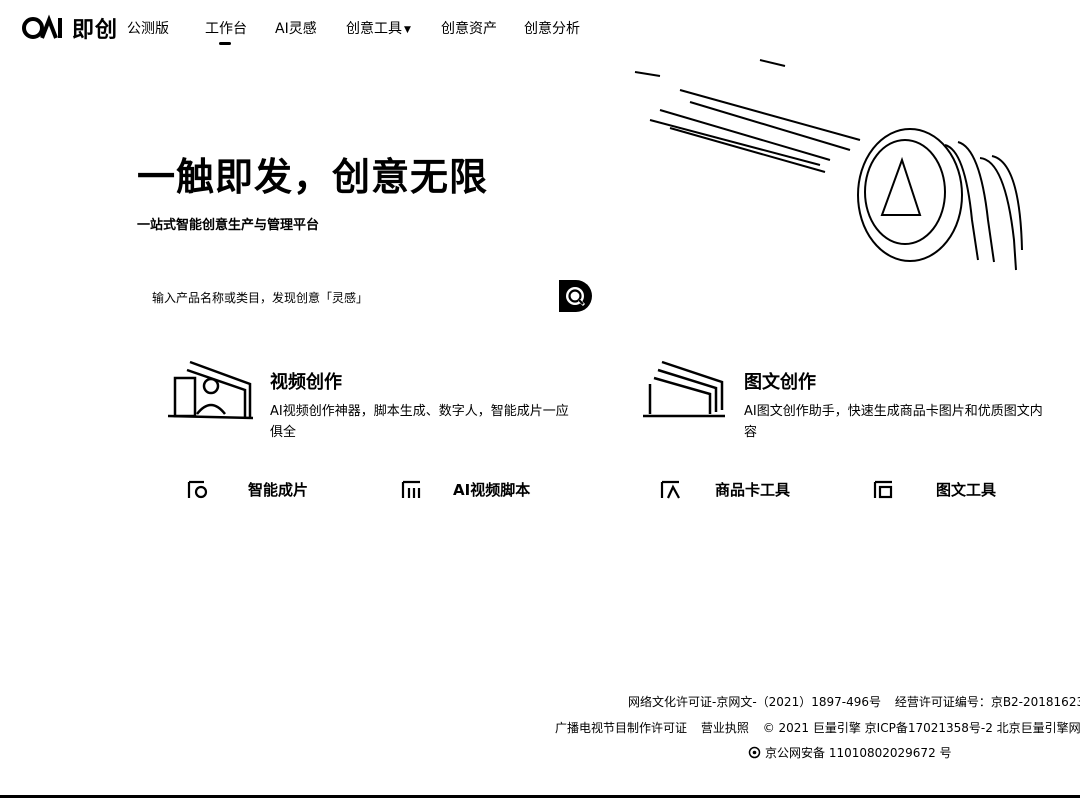  I want to click on search-icon, so click(575, 296).